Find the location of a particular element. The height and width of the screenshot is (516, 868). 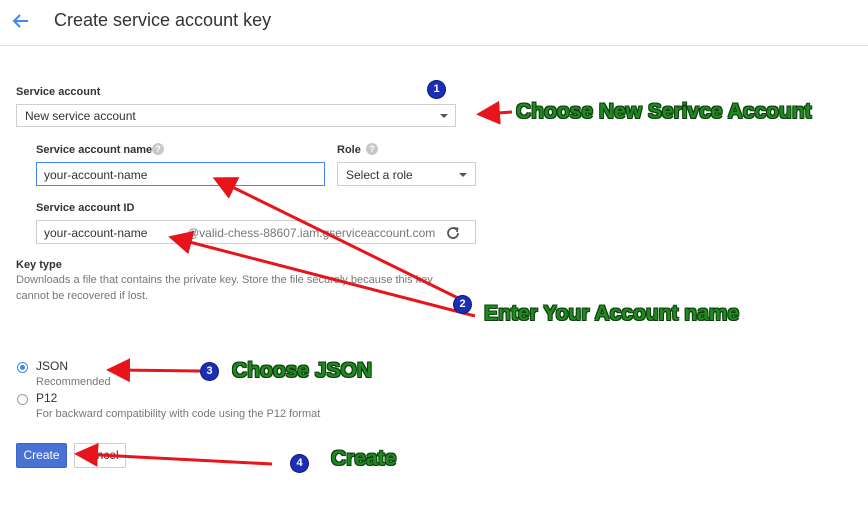

arrow-2b is located at coordinates (322, 274).